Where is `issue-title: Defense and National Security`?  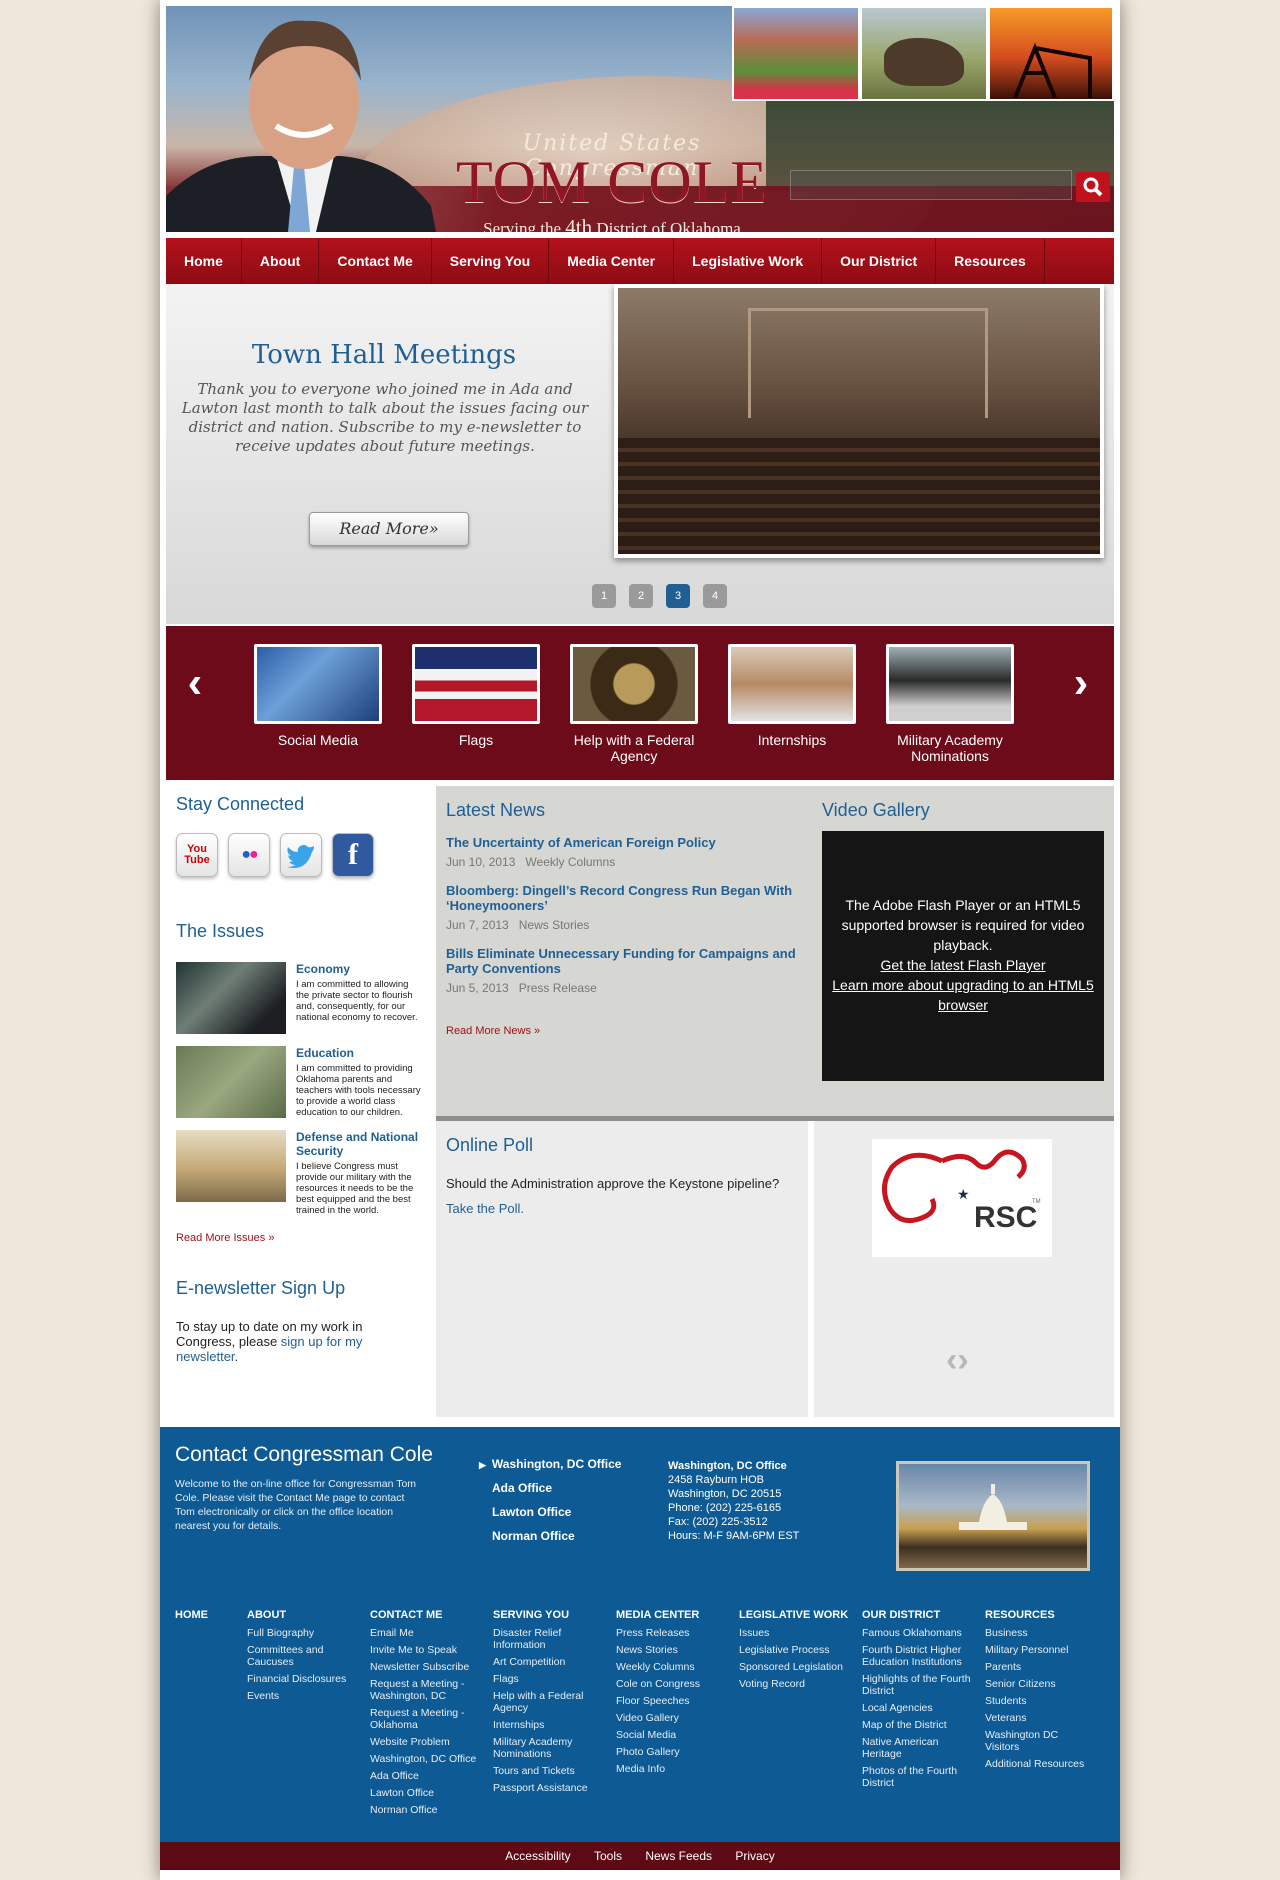
issue-title: Defense and National Security is located at coordinates (359, 1144).